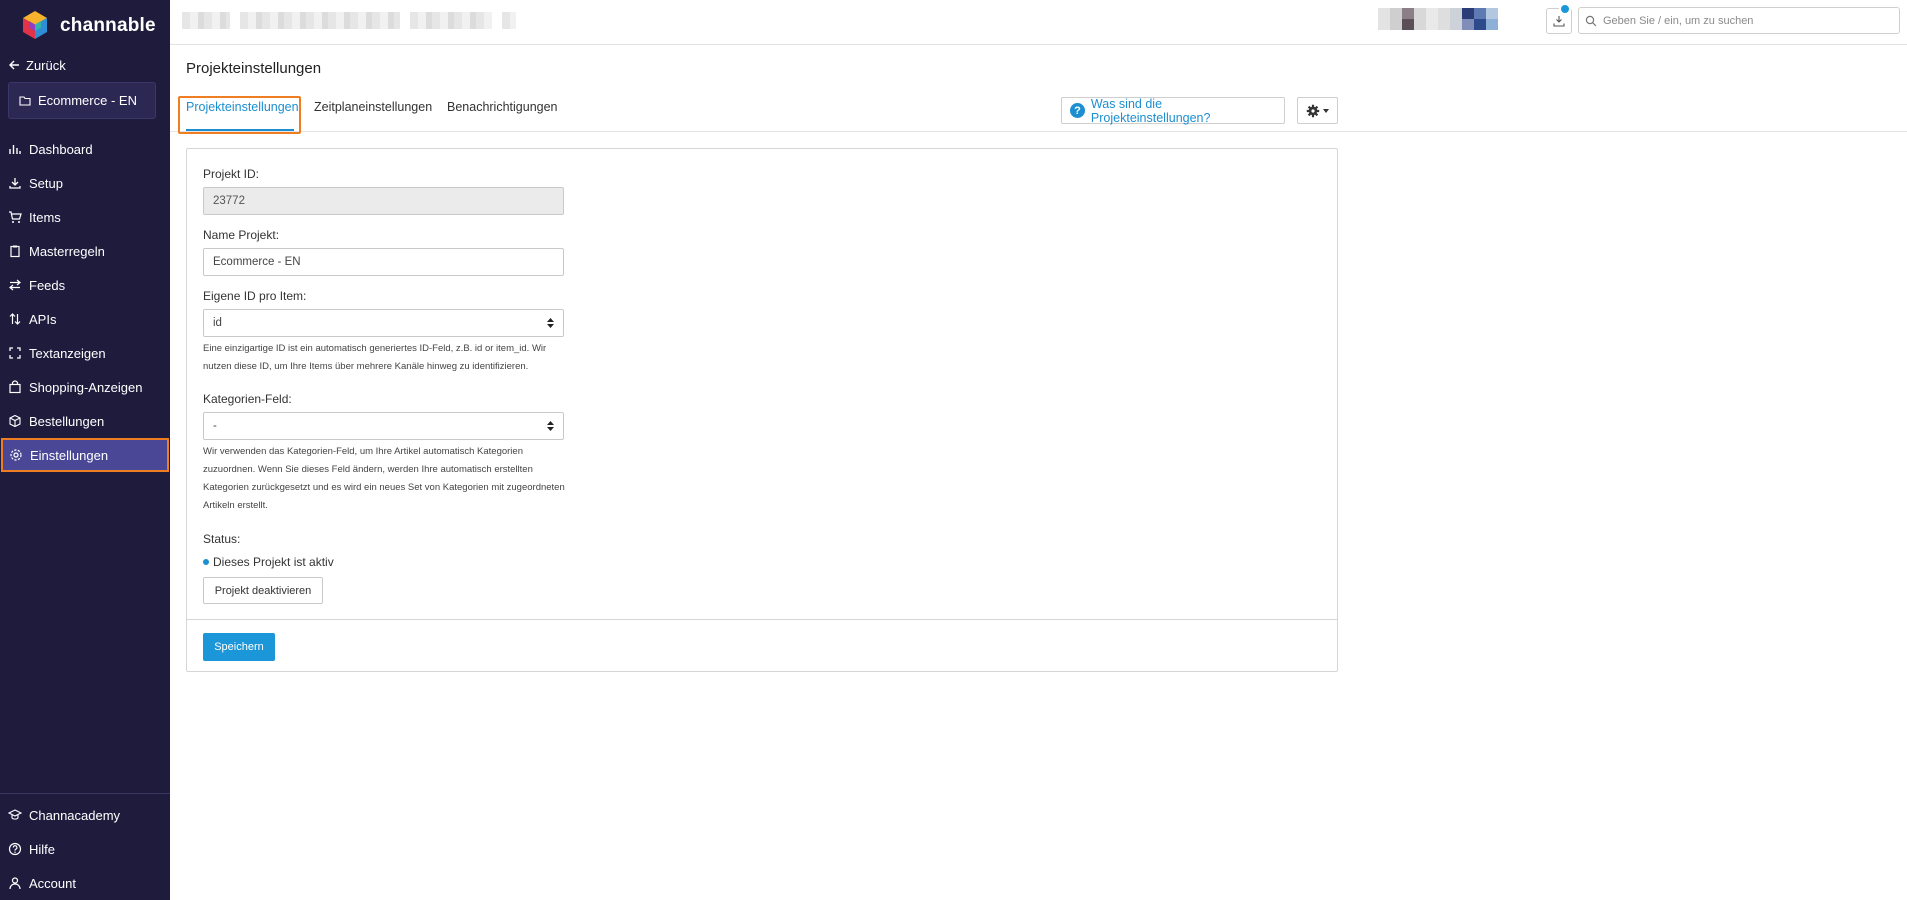 This screenshot has height=900, width=1907. Describe the element at coordinates (42, 849) in the screenshot. I see `sidebar-item-label: Hilfe` at that location.